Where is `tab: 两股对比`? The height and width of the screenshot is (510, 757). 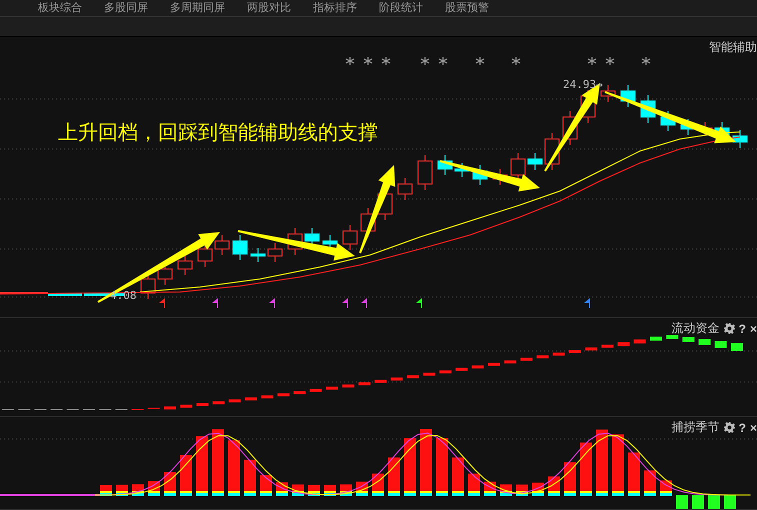
tab: 两股对比 is located at coordinates (269, 8).